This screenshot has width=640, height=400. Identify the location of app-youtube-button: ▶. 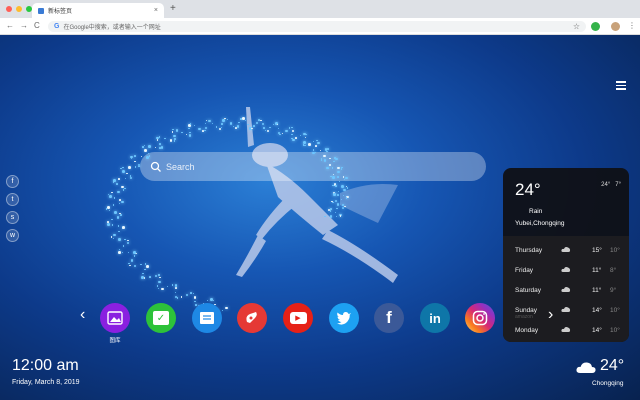
(298, 318).